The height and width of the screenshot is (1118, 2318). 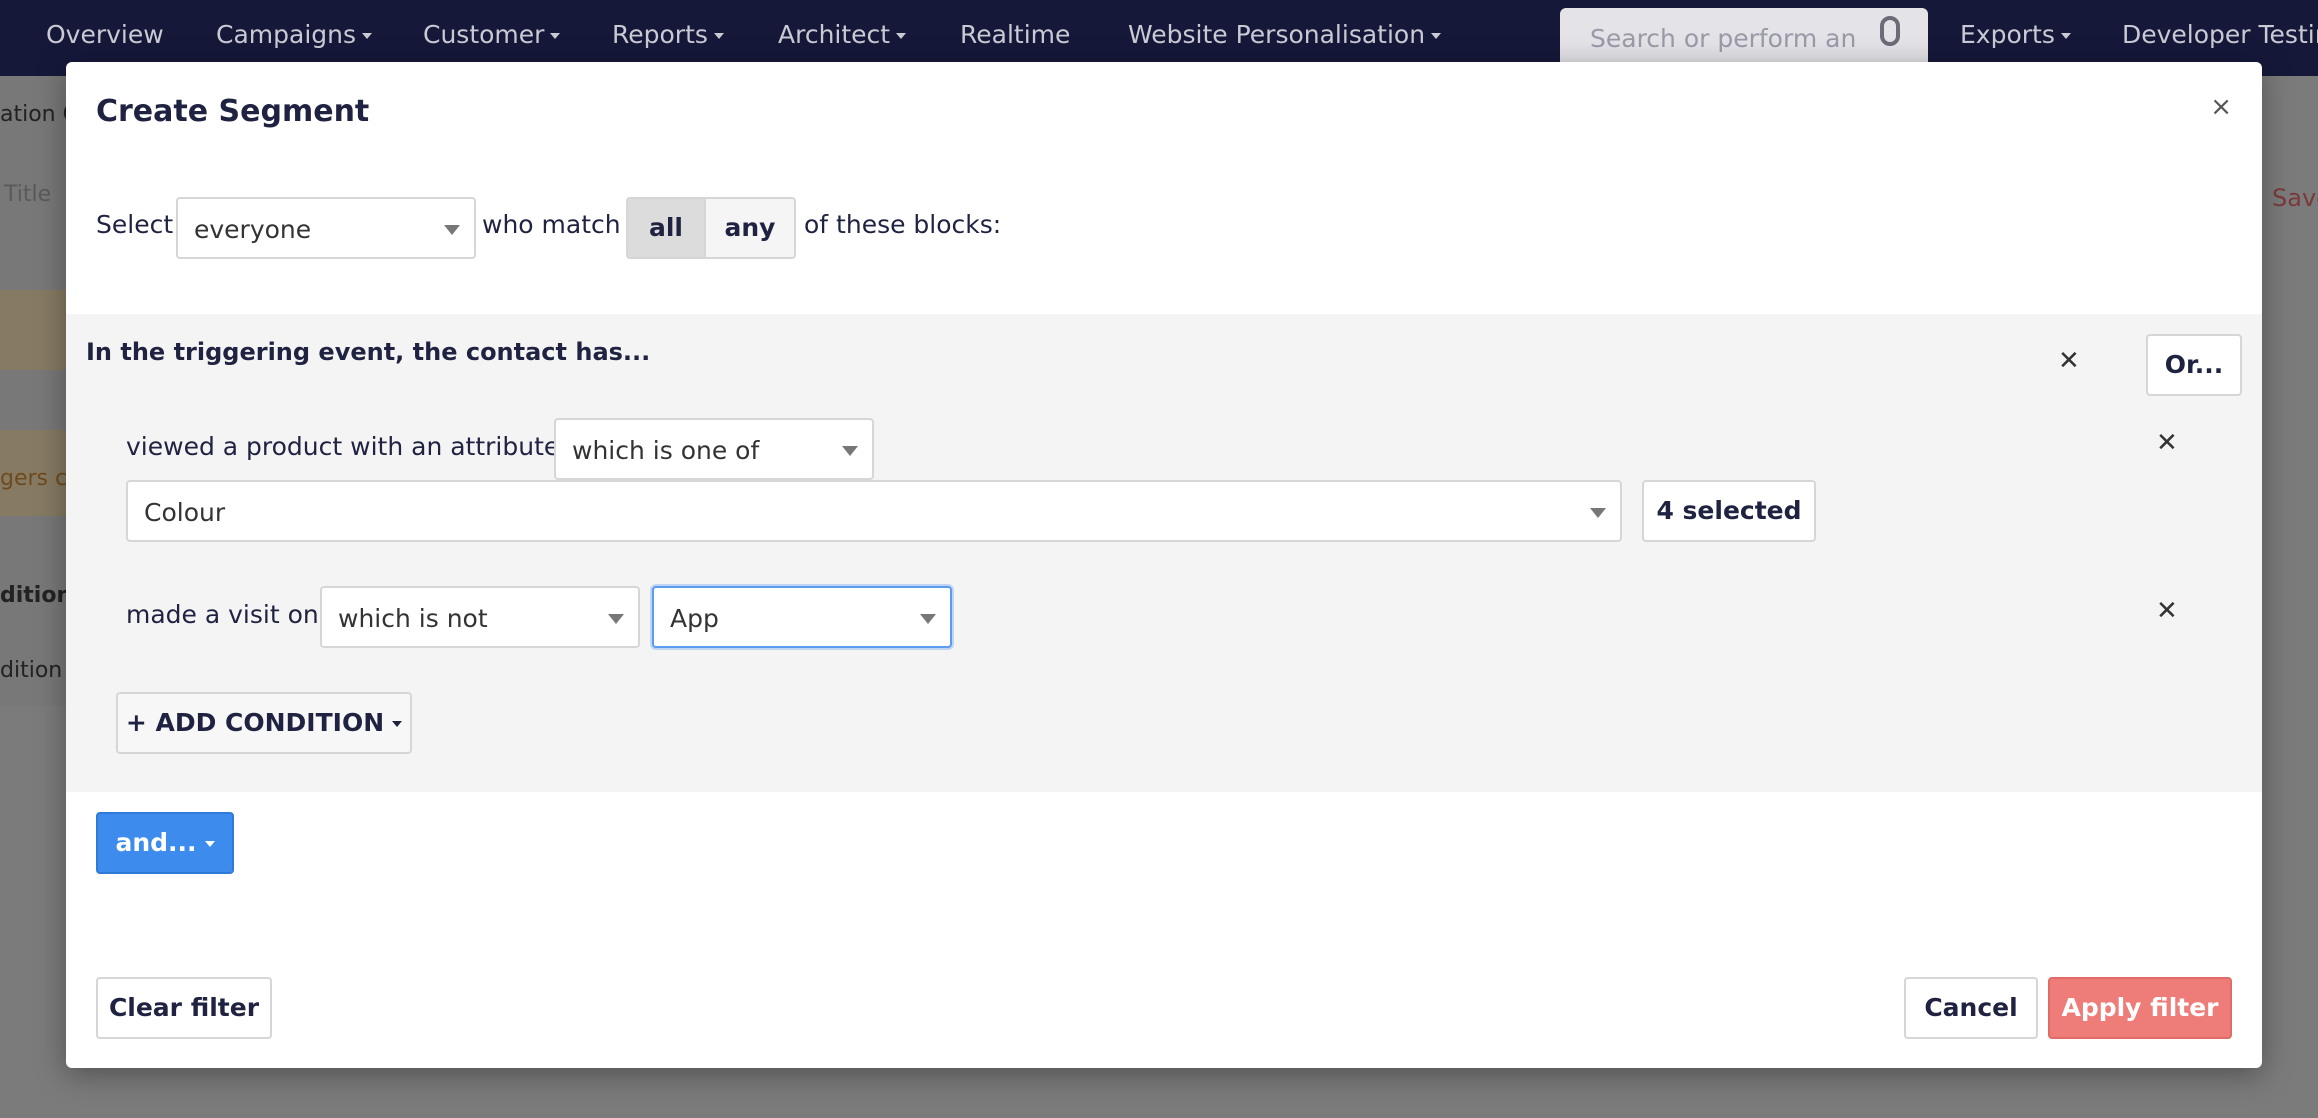 What do you see at coordinates (286, 34) in the screenshot?
I see `nav-campaigns-label: Campaigns` at bounding box center [286, 34].